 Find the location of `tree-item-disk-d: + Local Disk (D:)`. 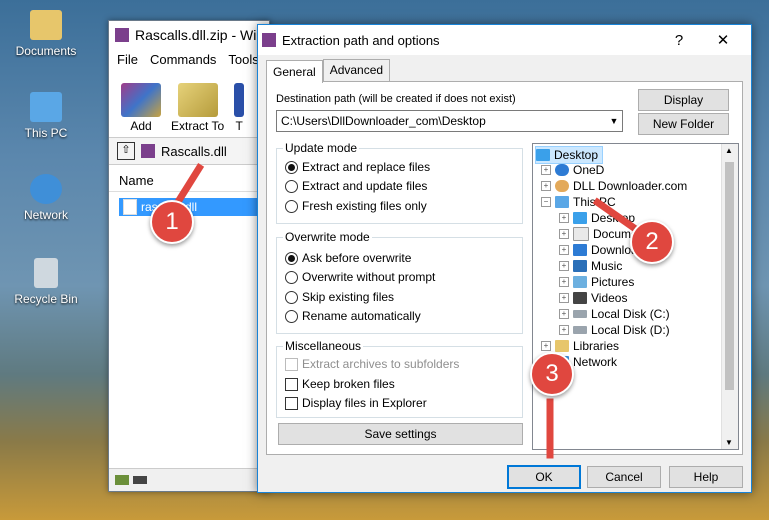

tree-item-disk-d: + Local Disk (D:) is located at coordinates (614, 330).